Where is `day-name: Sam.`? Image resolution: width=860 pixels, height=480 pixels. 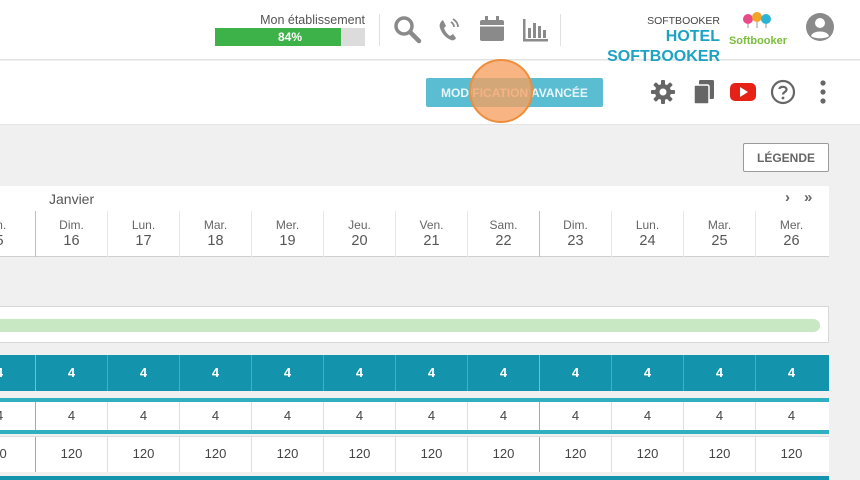
day-name: Sam. is located at coordinates (503, 225).